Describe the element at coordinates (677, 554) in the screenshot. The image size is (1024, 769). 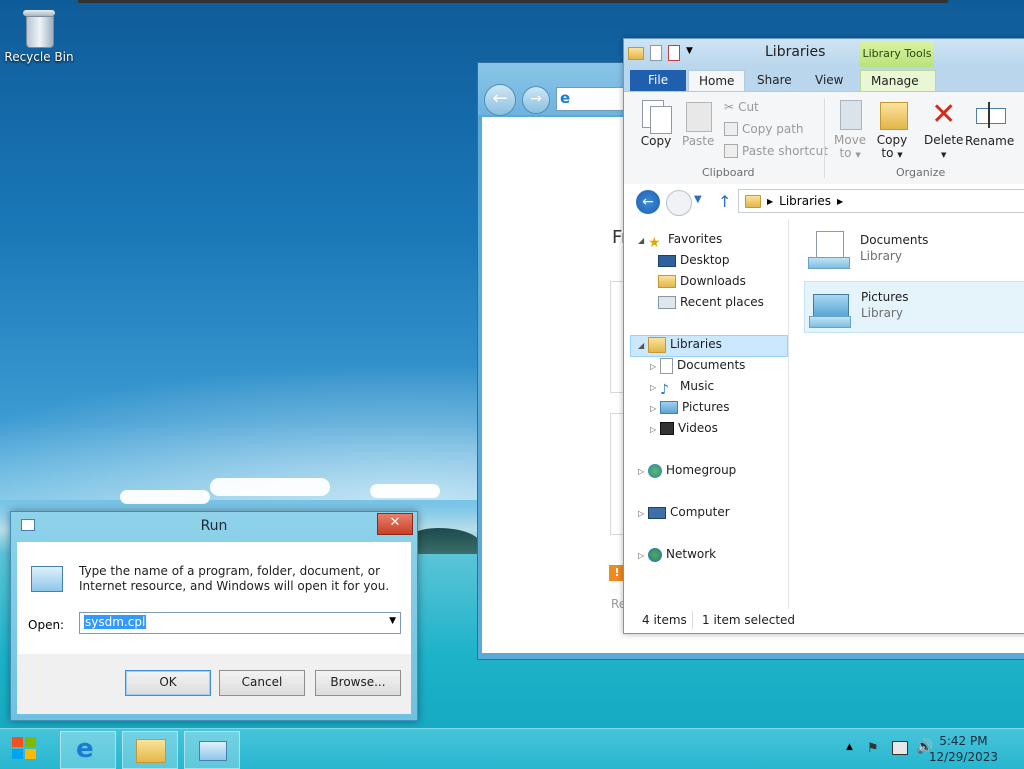
I see `nav-network: ▷ Network` at that location.